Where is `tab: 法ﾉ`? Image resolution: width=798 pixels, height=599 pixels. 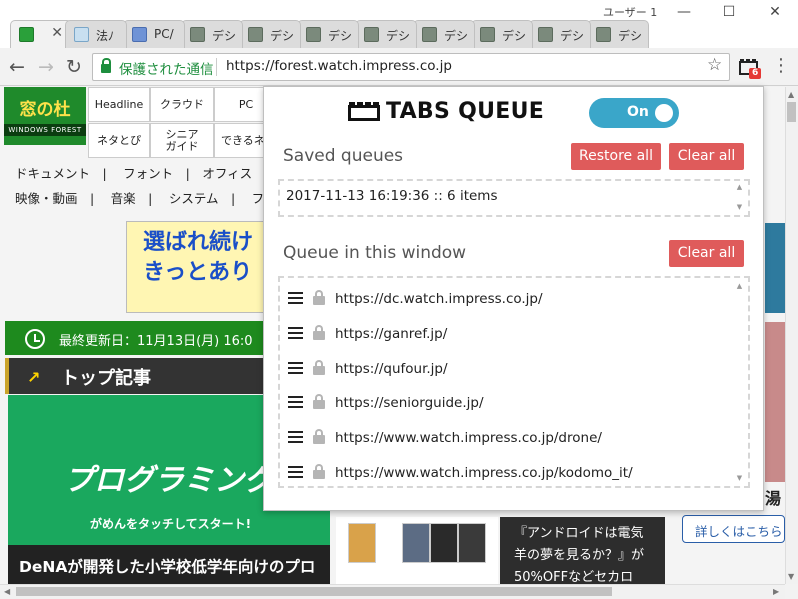 tab: 法ﾉ is located at coordinates (96, 34).